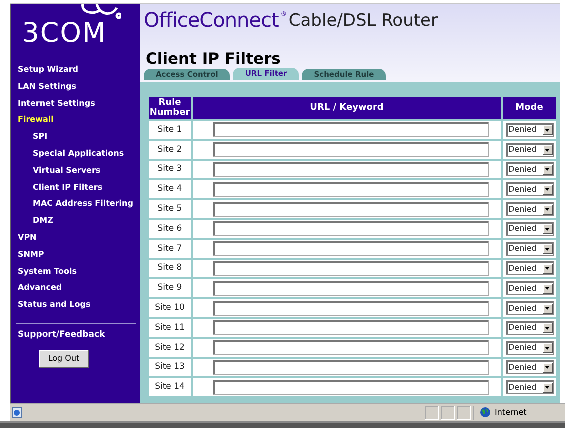  What do you see at coordinates (485, 412) in the screenshot?
I see `globe-icon` at bounding box center [485, 412].